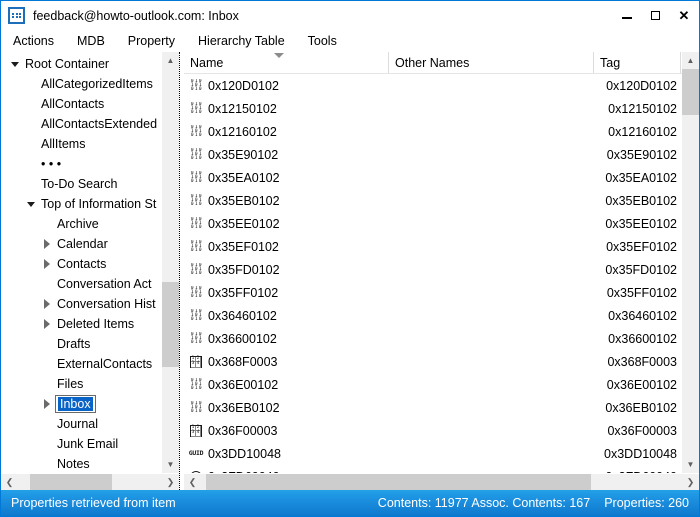 Image resolution: width=700 pixels, height=517 pixels. I want to click on cell-name: 0 1 0 1 0 1 0 1 0 0x120D0102, so click(286, 86).